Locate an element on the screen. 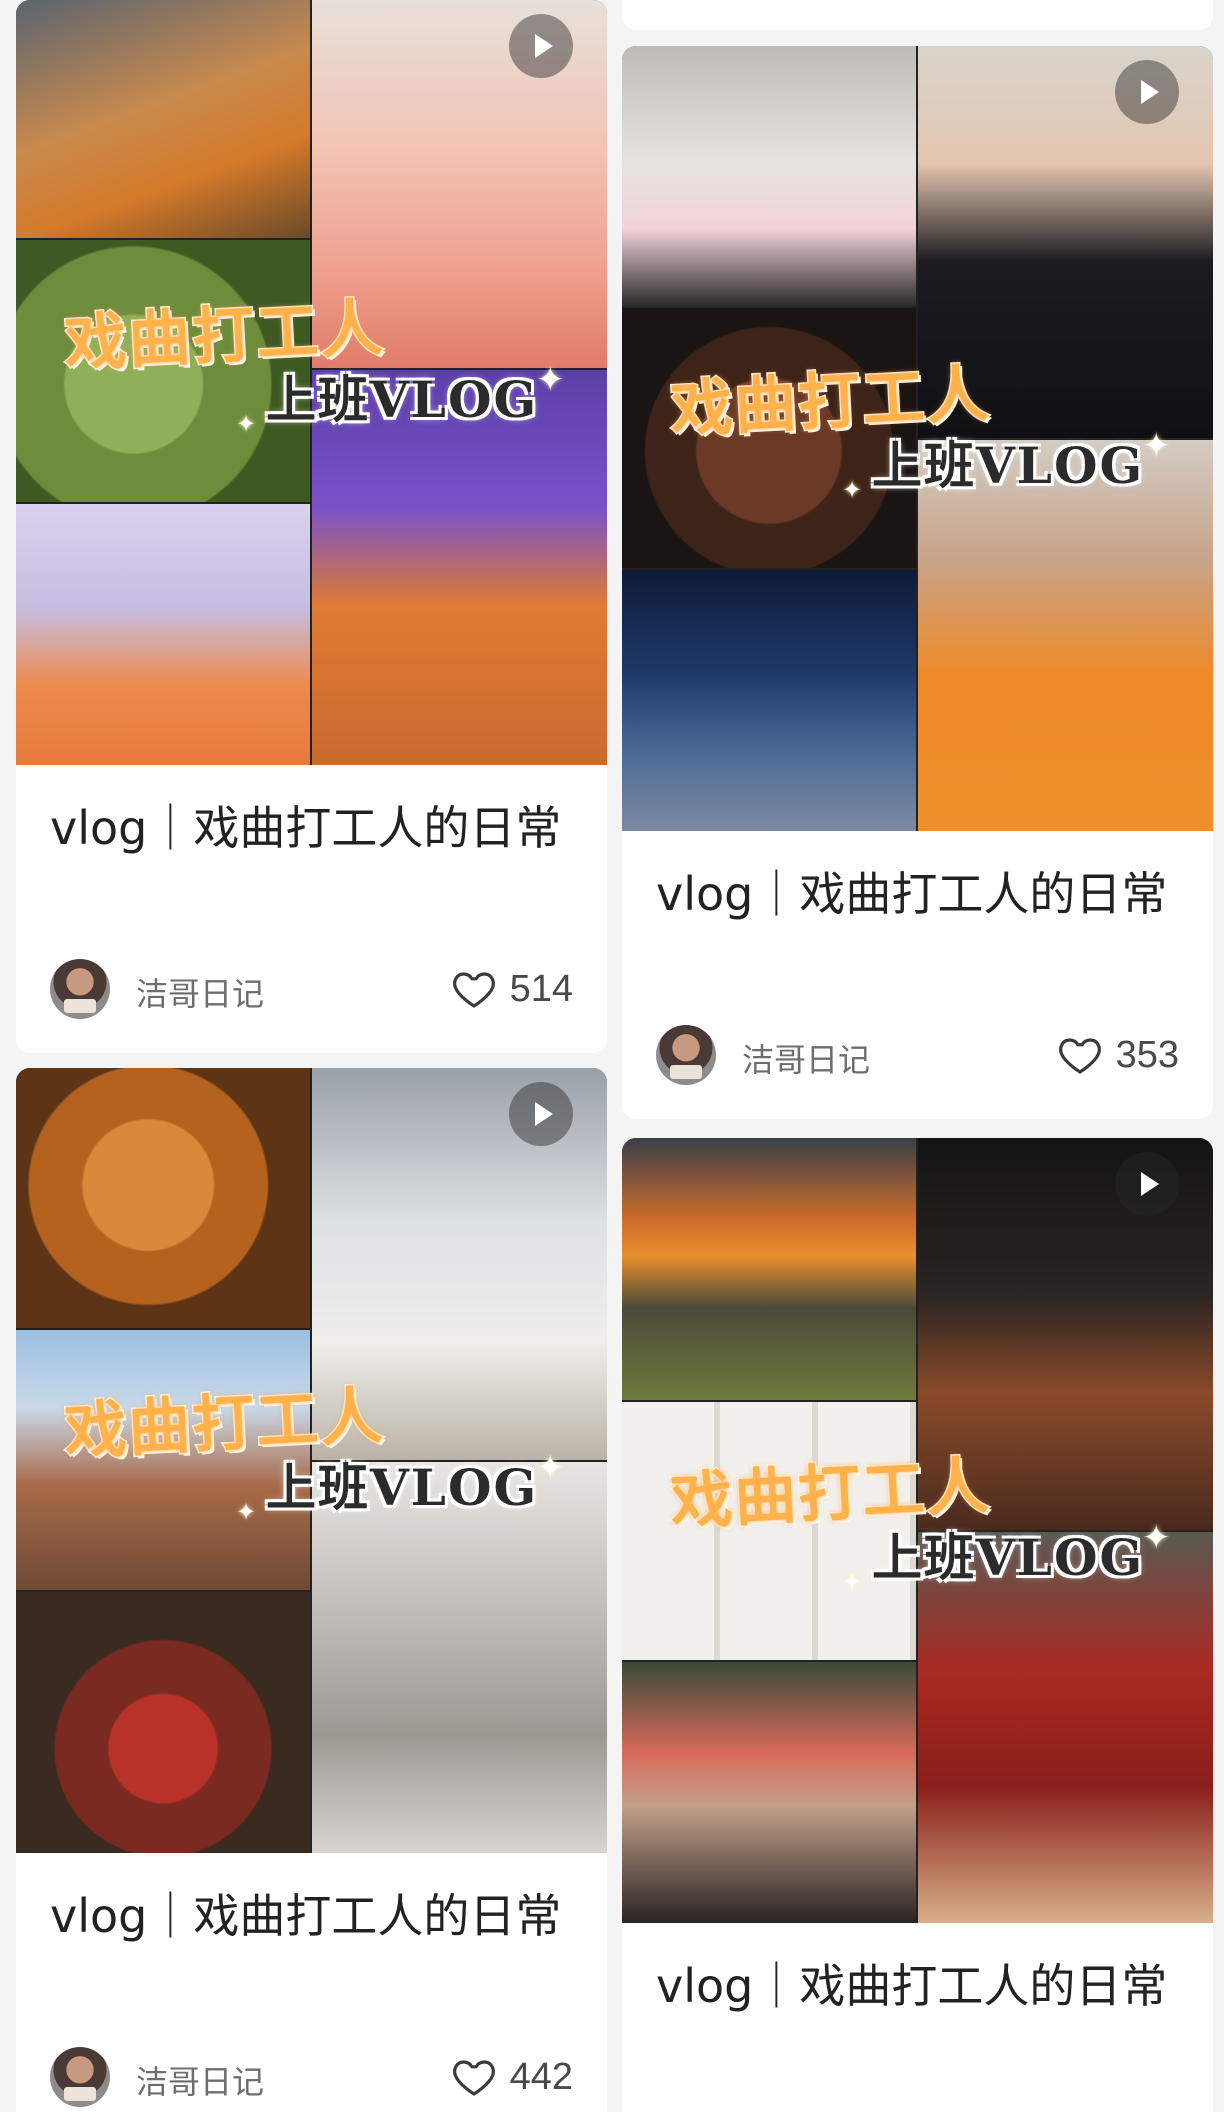  card-meta: 洁哥日记 353 is located at coordinates (917, 1055).